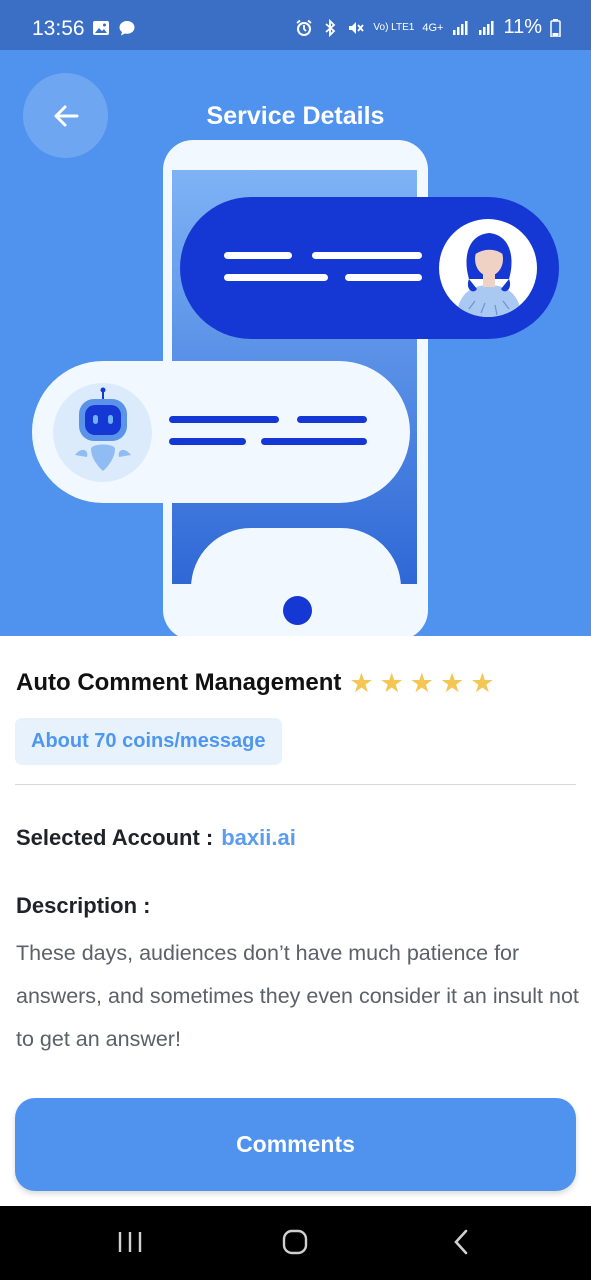  Describe the element at coordinates (357, 27) in the screenshot. I see `mute-icon` at that location.